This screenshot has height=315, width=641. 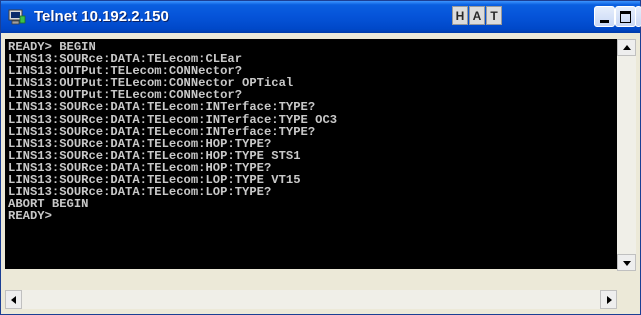 I want to click on window-title: Telnet 10.192.2.150, so click(x=101, y=16).